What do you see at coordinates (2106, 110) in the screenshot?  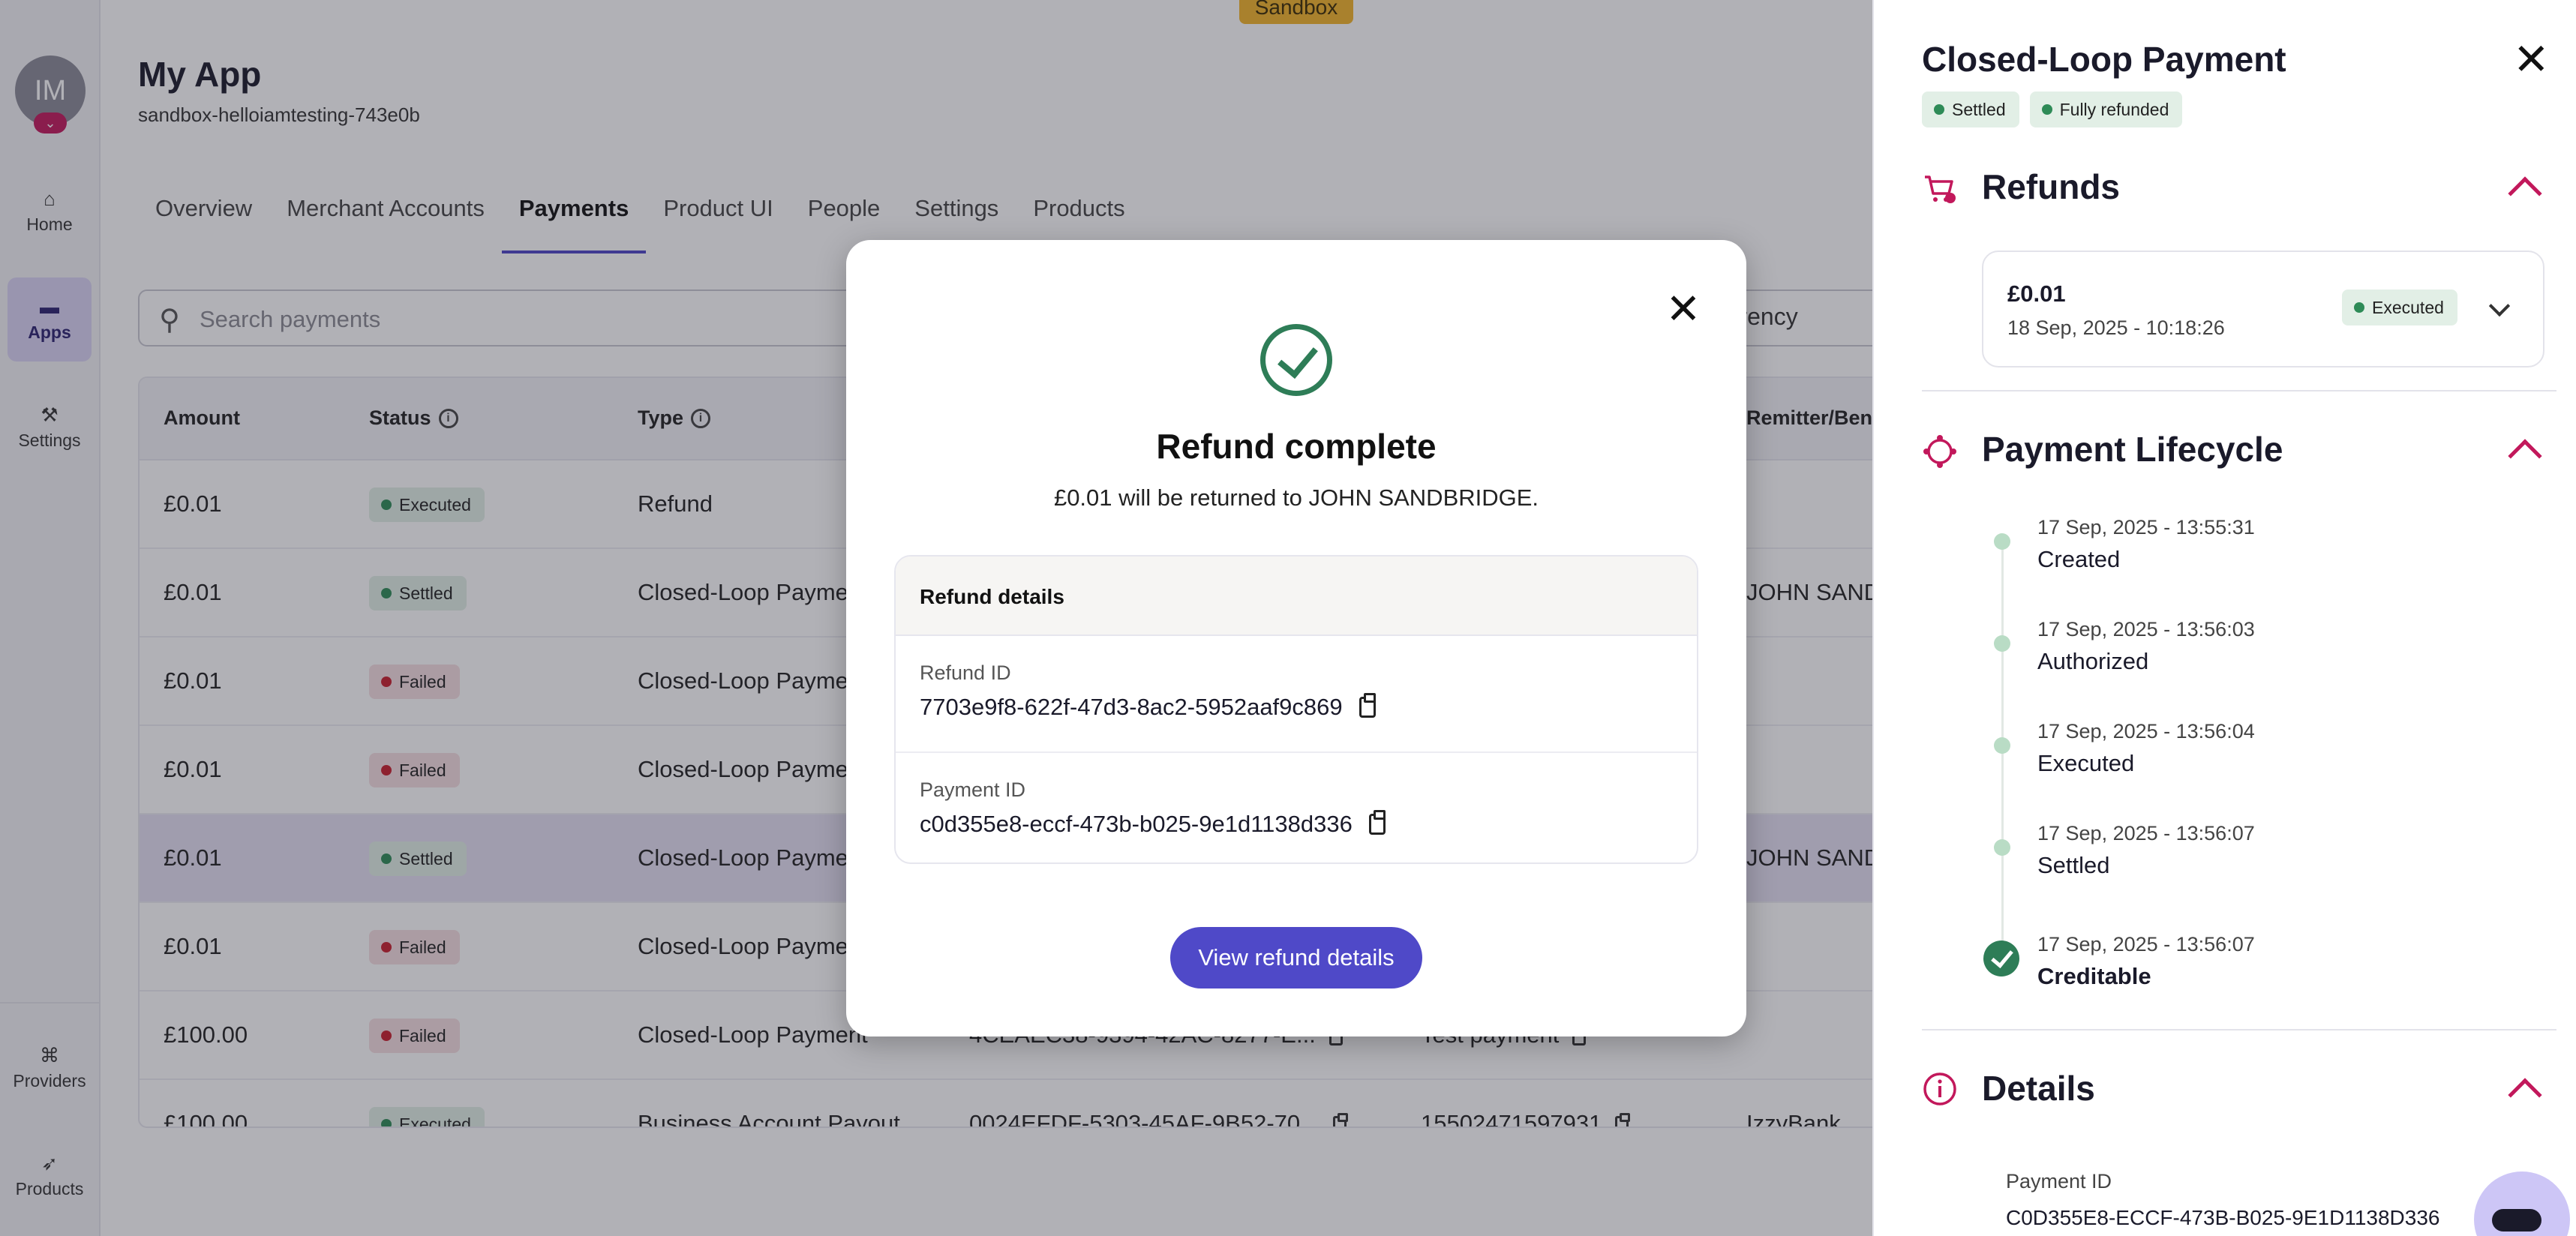 I see `status-badge: Fully refunded` at bounding box center [2106, 110].